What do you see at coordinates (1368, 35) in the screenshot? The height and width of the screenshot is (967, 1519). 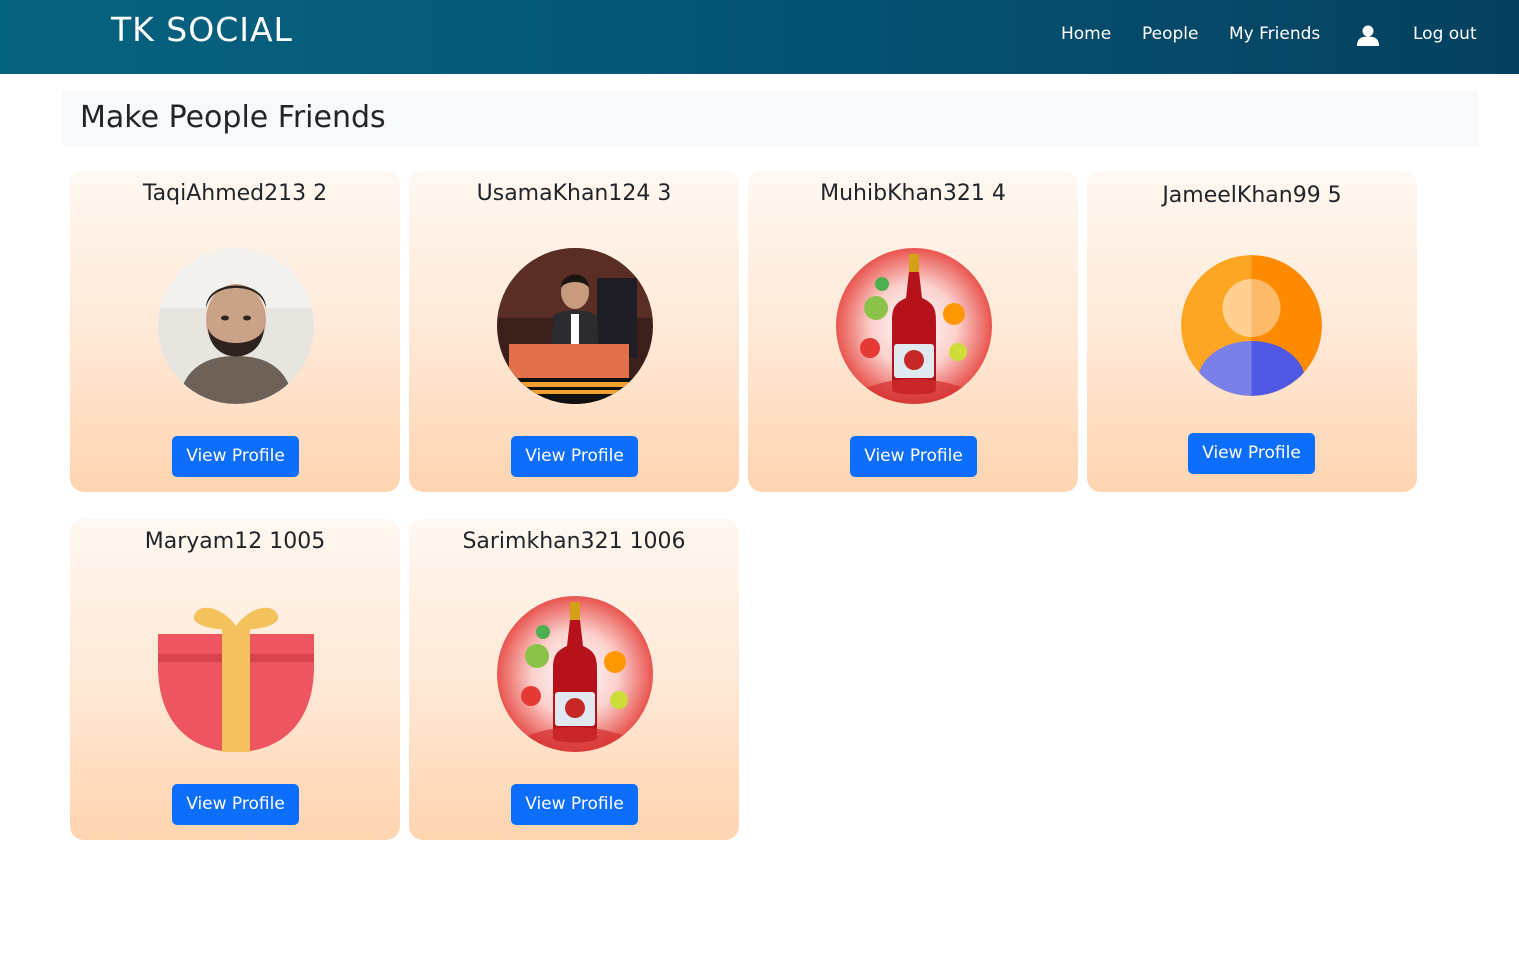 I see `user-icon` at bounding box center [1368, 35].